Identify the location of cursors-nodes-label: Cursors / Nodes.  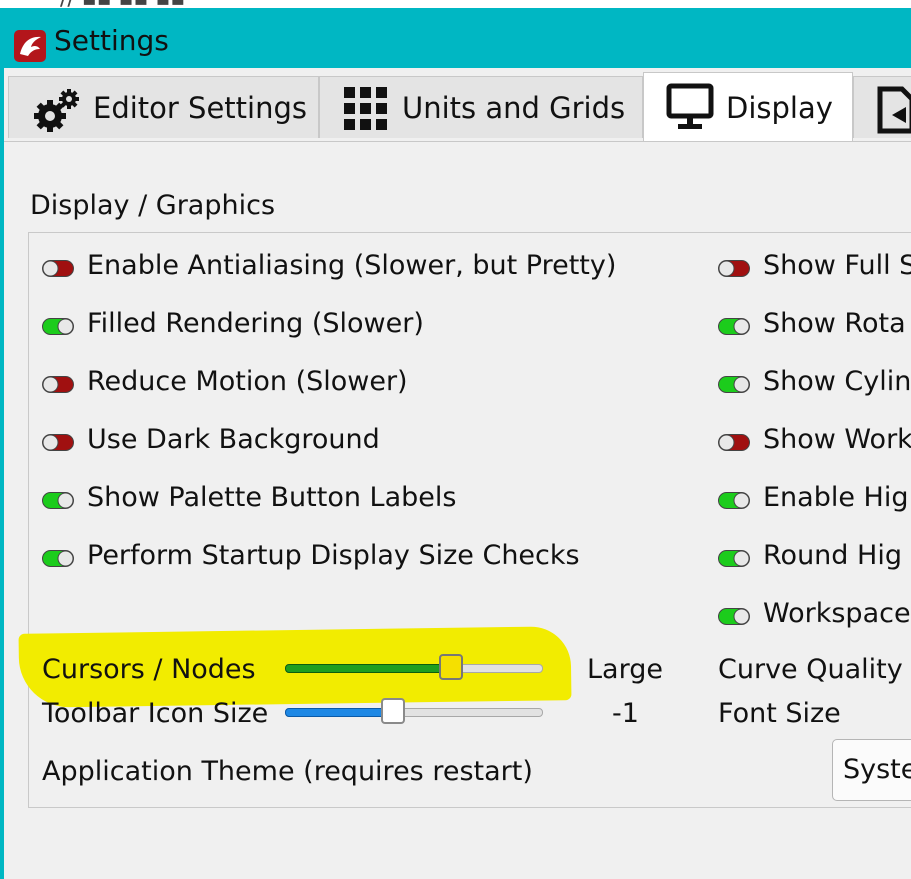
(149, 669).